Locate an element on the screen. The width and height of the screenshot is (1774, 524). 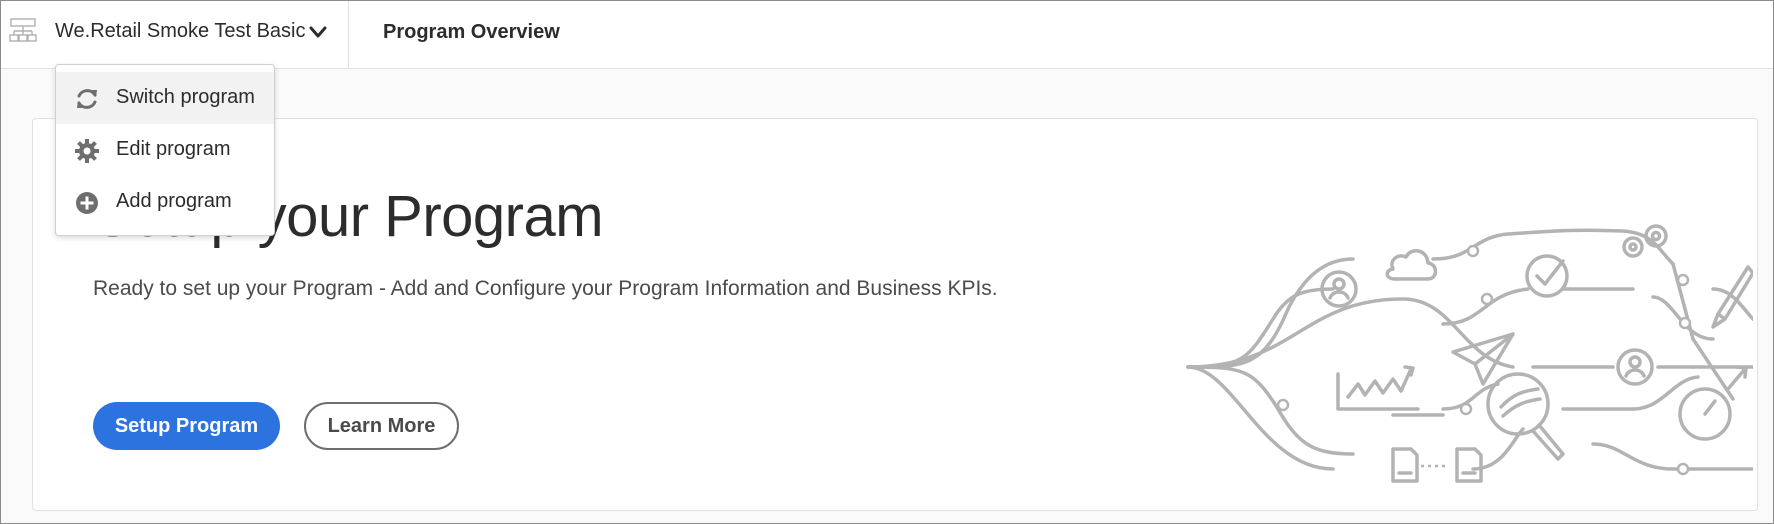
menu-item-label: Edit program is located at coordinates (173, 149).